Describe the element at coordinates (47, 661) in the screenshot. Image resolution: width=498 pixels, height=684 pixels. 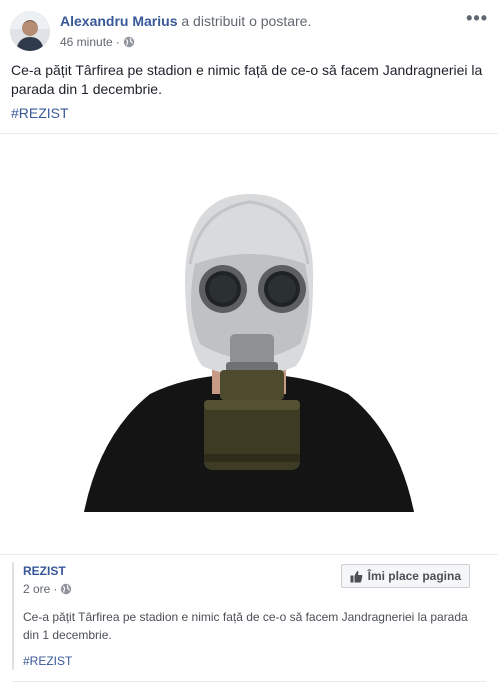
I see `shared-hashtag: #REZIST` at that location.